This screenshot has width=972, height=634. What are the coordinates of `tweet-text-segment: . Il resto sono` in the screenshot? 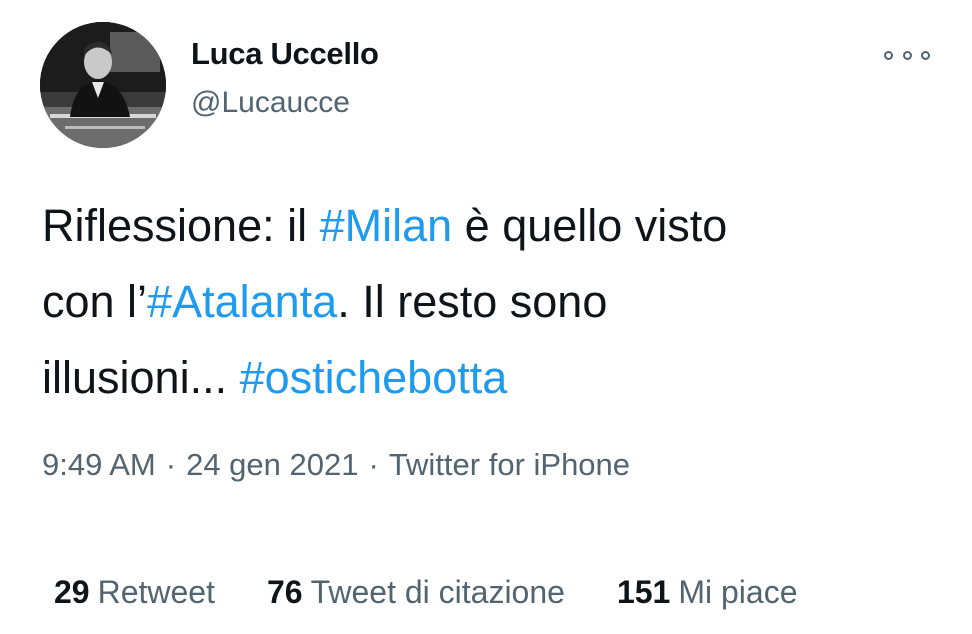 It's located at (472, 301).